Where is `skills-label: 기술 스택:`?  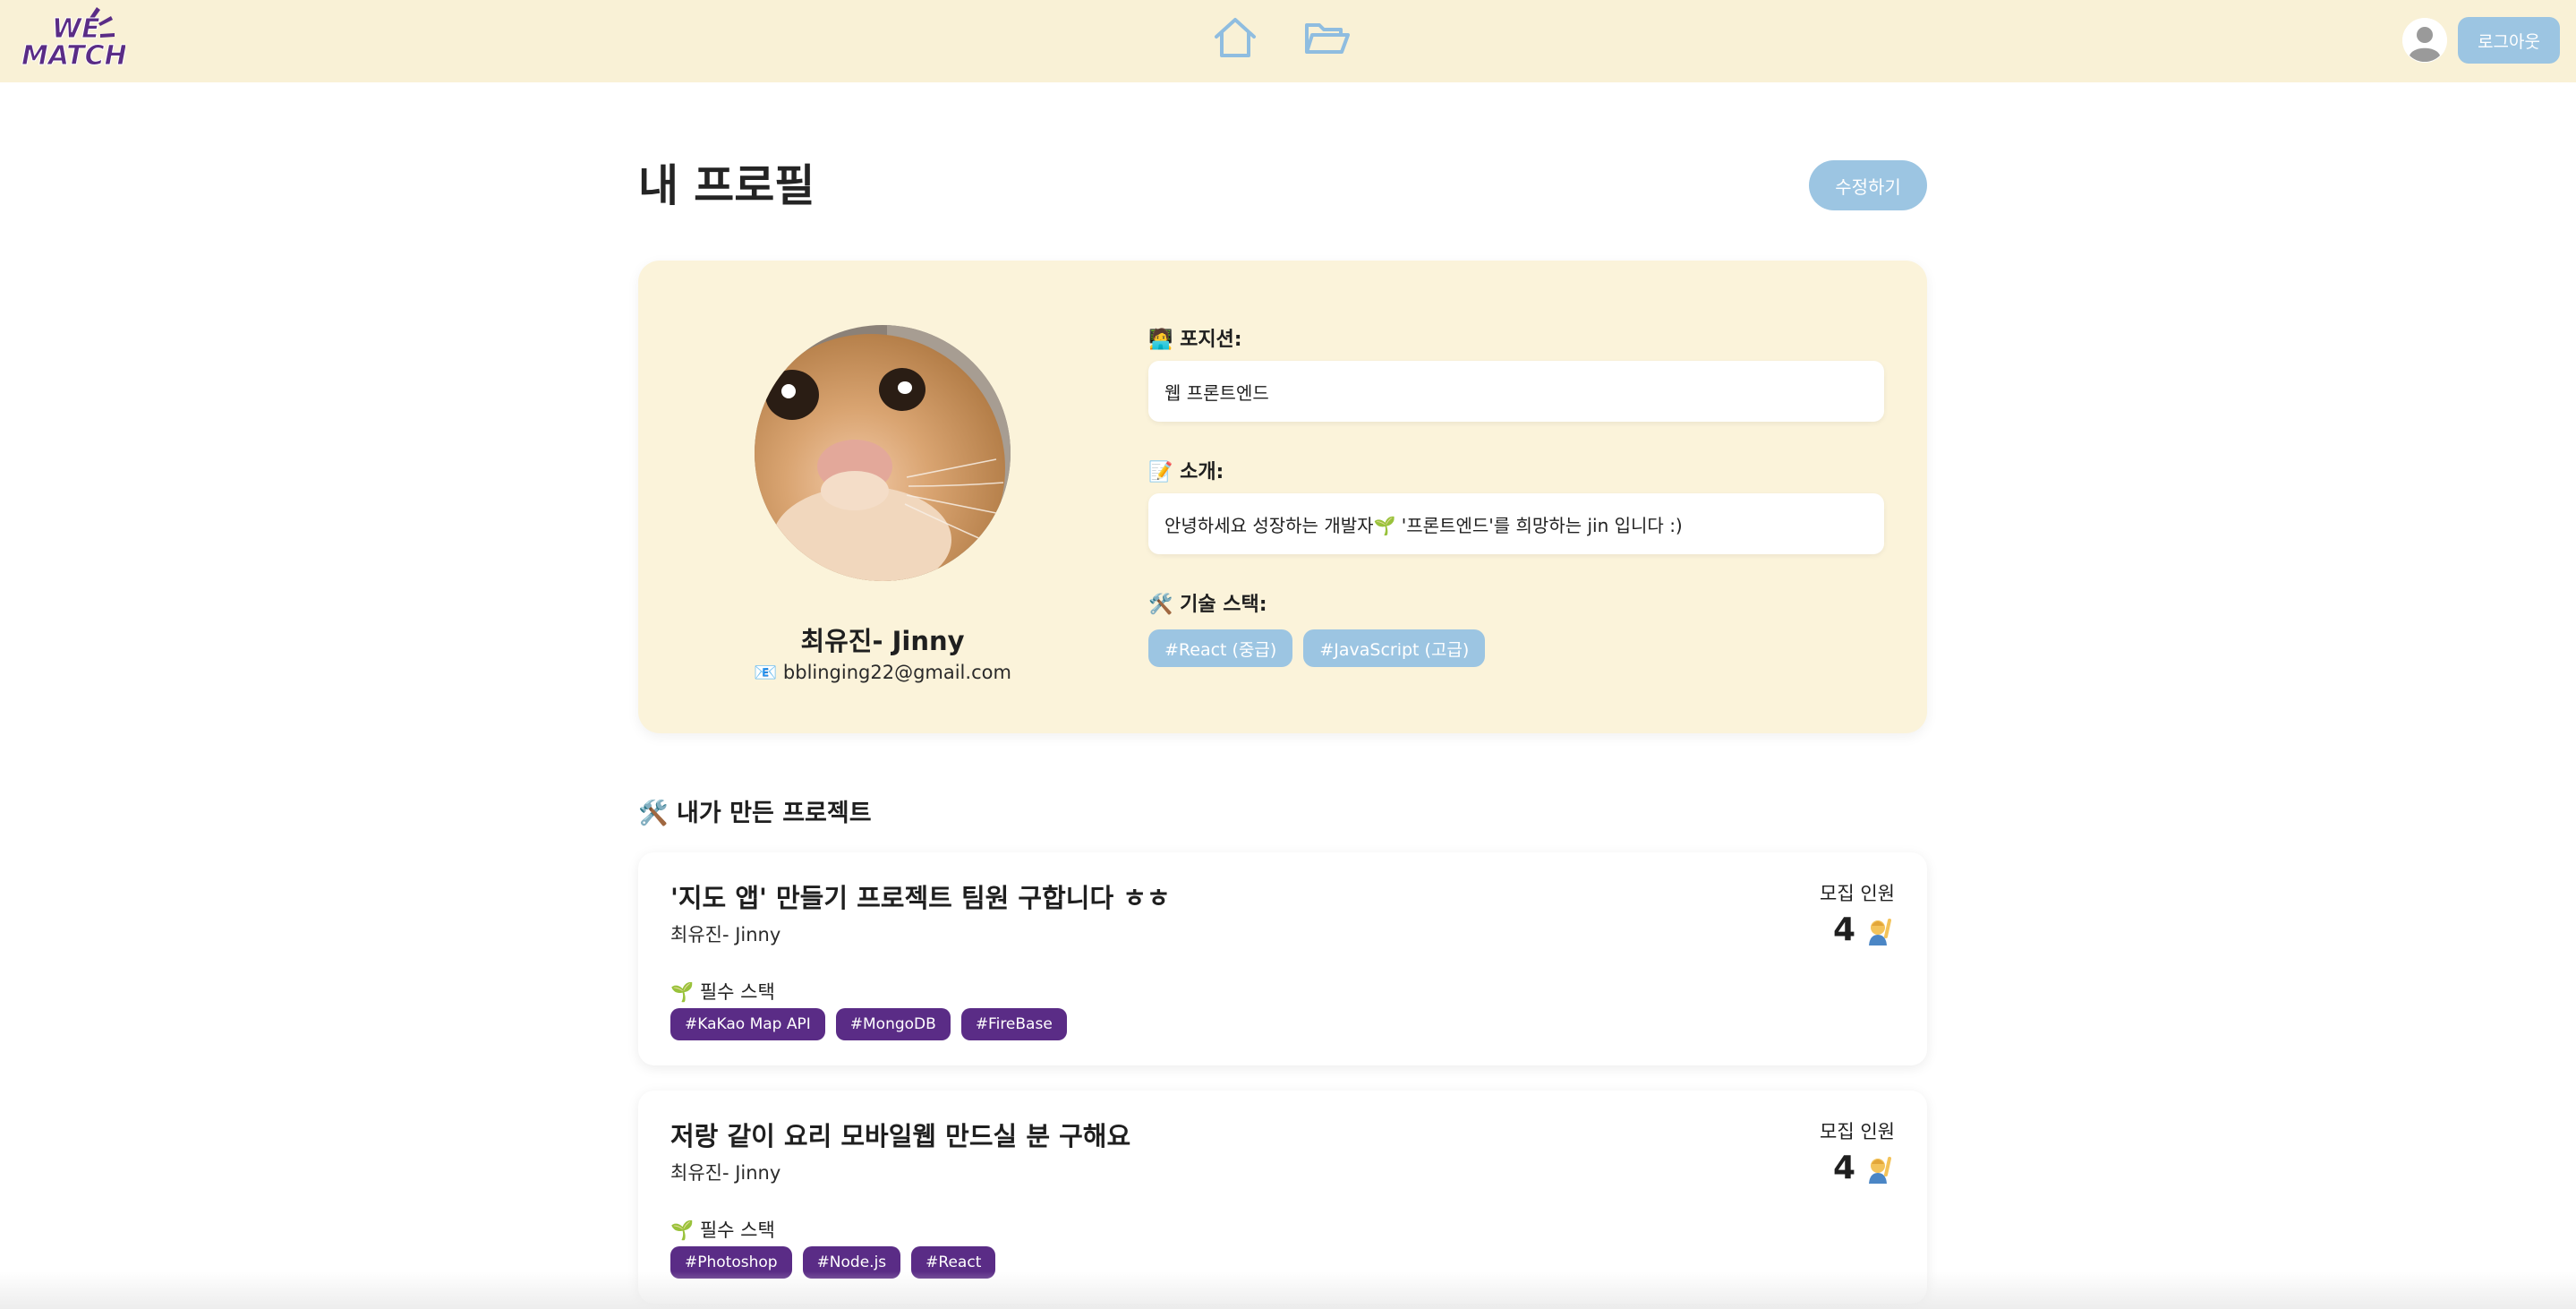
skills-label: 기술 스택: is located at coordinates (1223, 605).